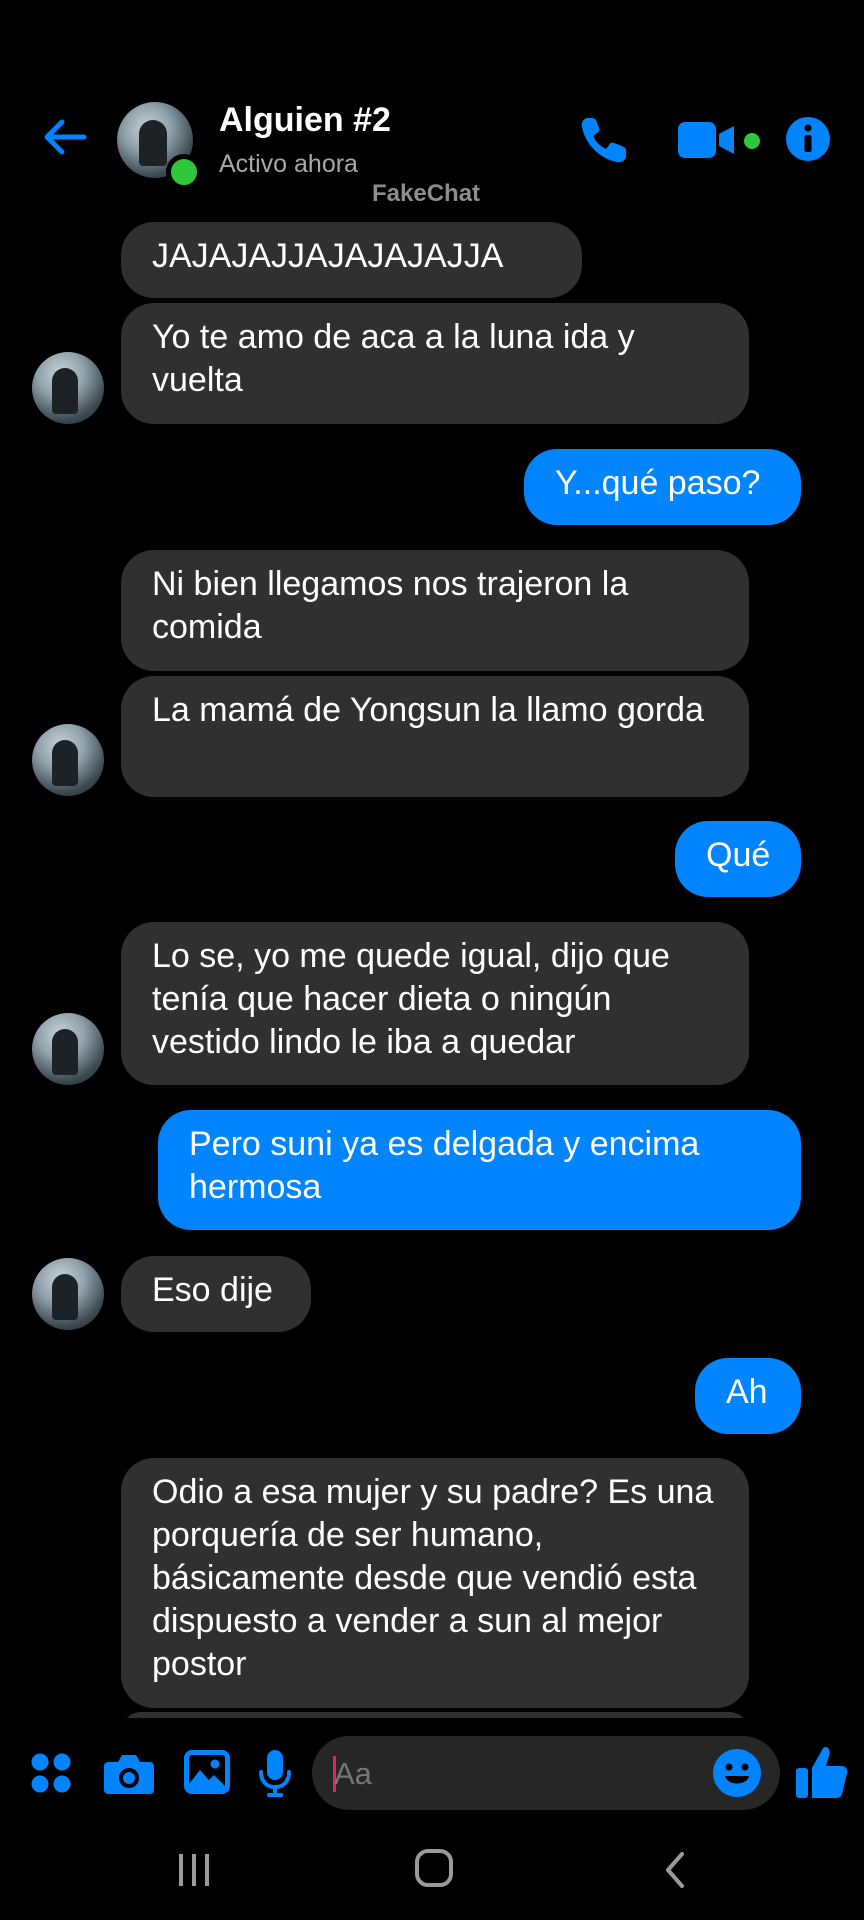 Image resolution: width=864 pixels, height=1920 pixels. Describe the element at coordinates (216, 1294) in the screenshot. I see `message-bubble-incoming: Eso dije` at that location.